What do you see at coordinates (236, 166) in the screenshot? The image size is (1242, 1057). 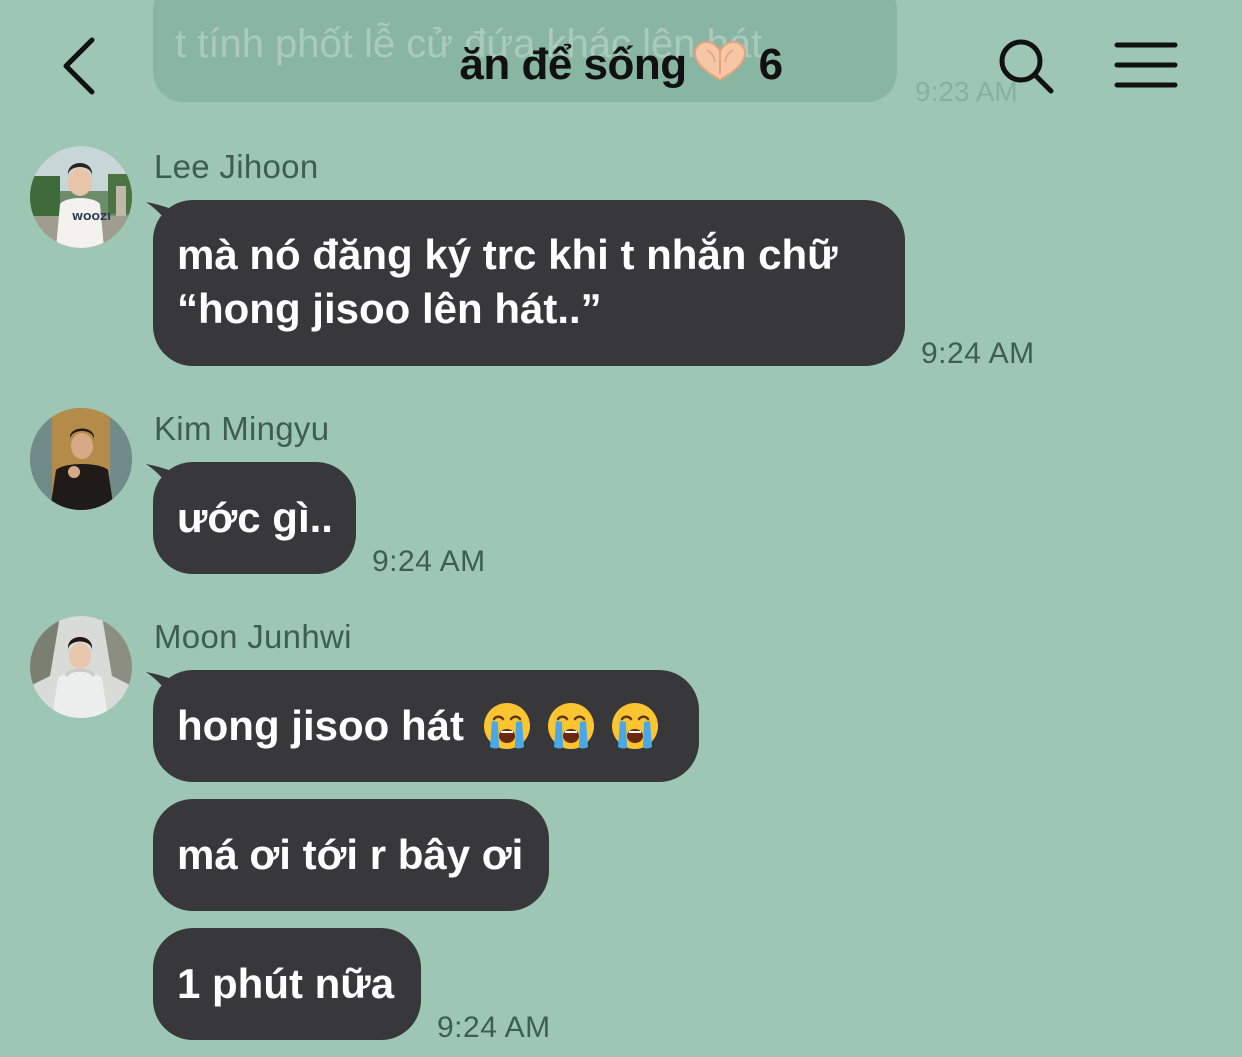 I see `sender-name: Lee Jihoon` at bounding box center [236, 166].